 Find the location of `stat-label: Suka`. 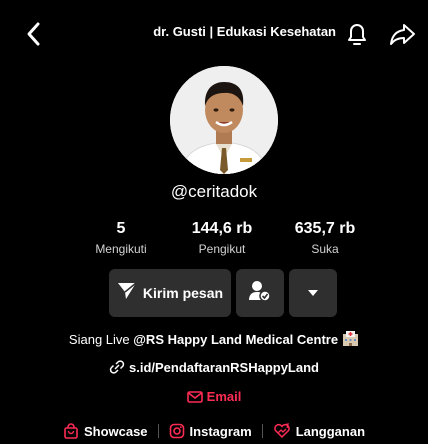

stat-label: Suka is located at coordinates (325, 249).